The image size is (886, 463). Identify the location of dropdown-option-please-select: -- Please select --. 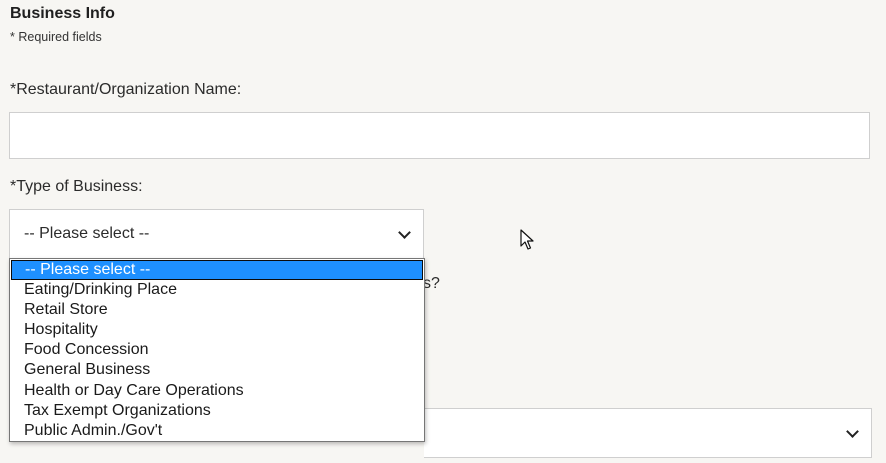
(217, 270).